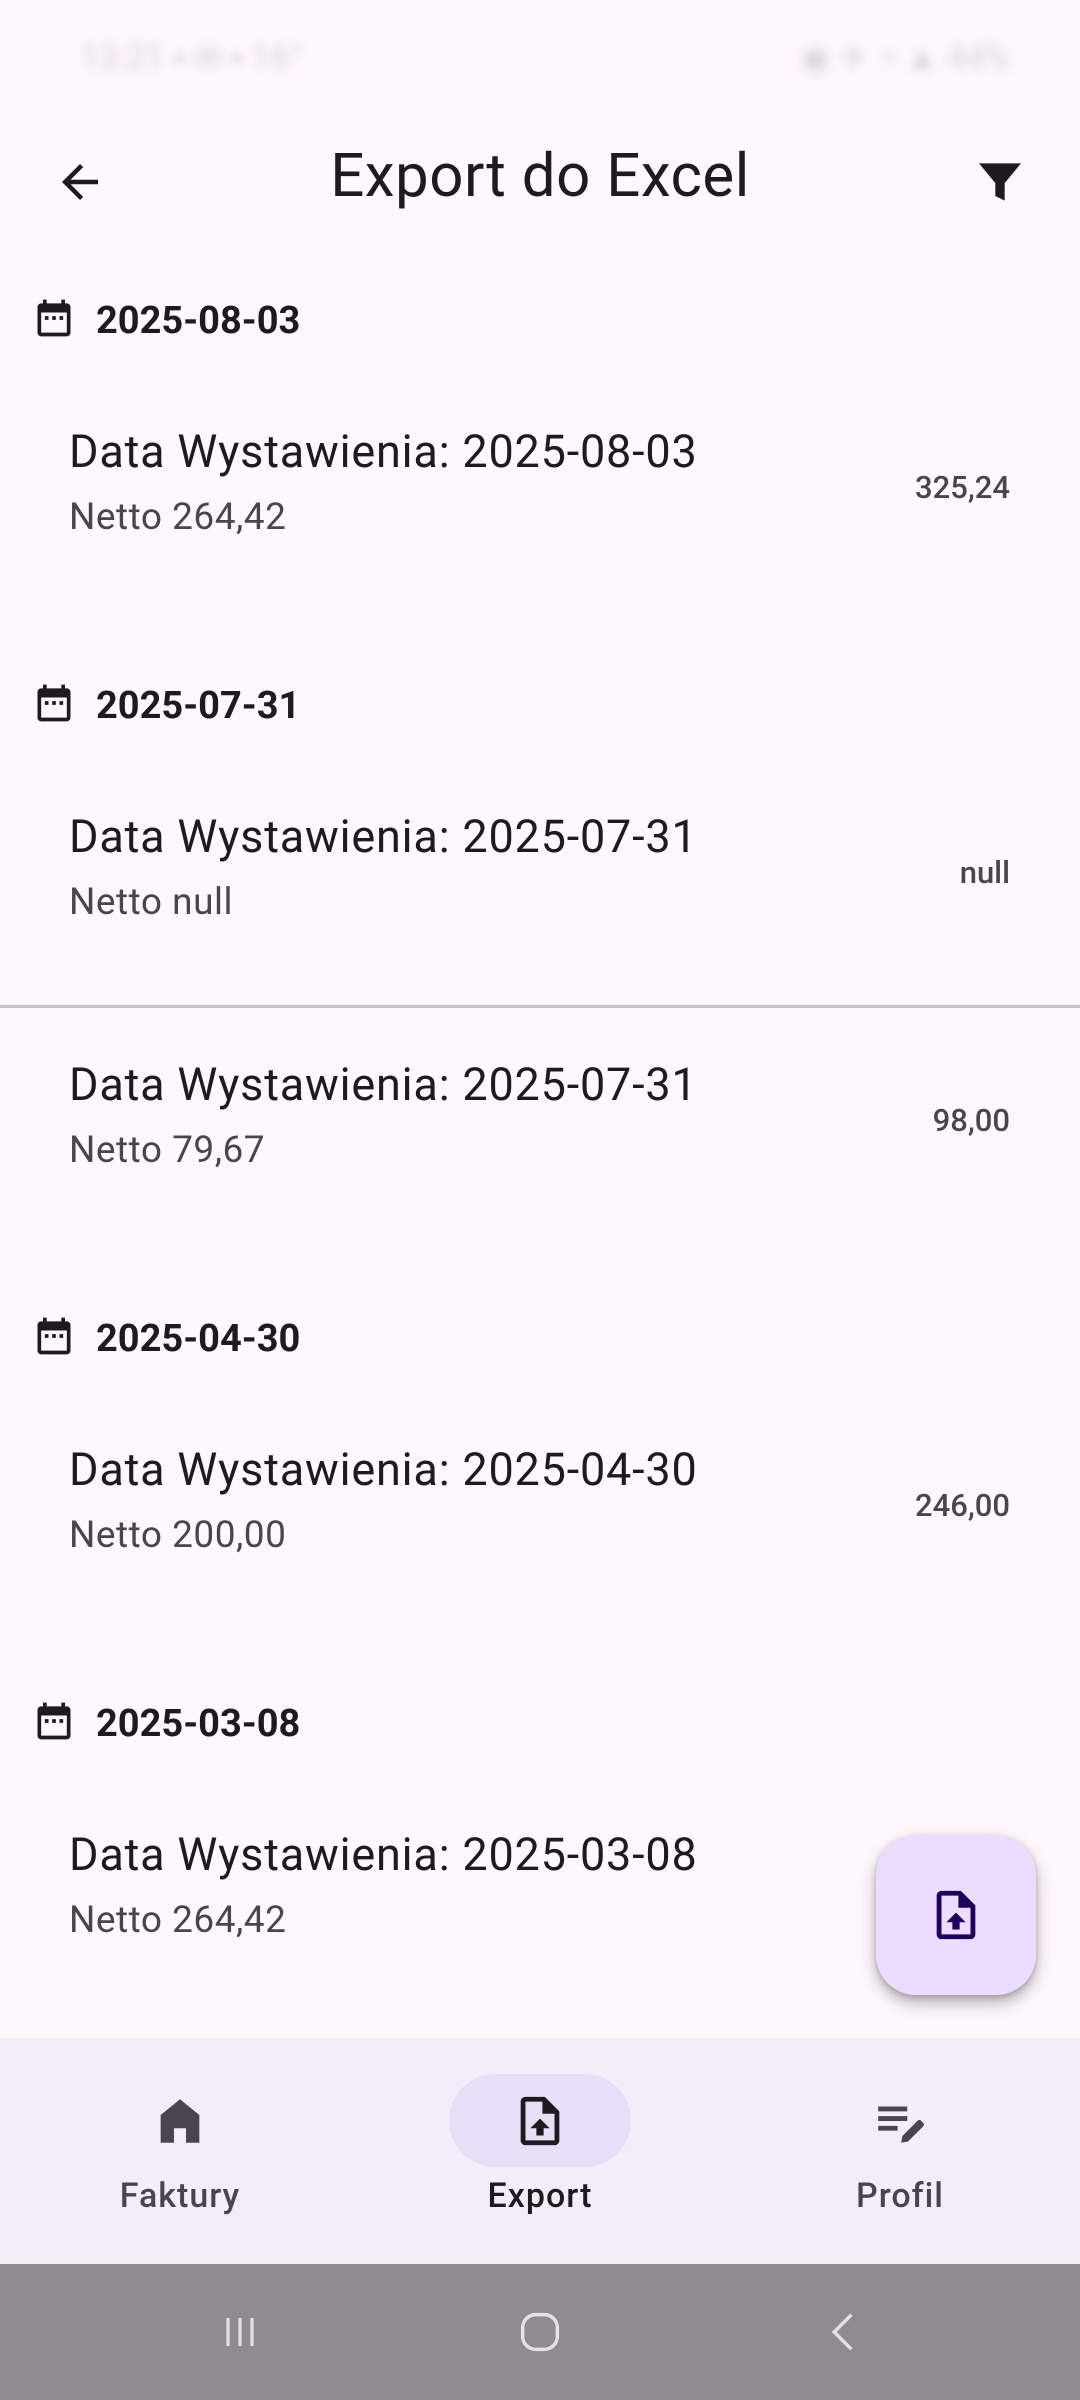 This screenshot has height=2400, width=1080. Describe the element at coordinates (167, 1150) in the screenshot. I see `invoice-net: Netto 79,67` at that location.